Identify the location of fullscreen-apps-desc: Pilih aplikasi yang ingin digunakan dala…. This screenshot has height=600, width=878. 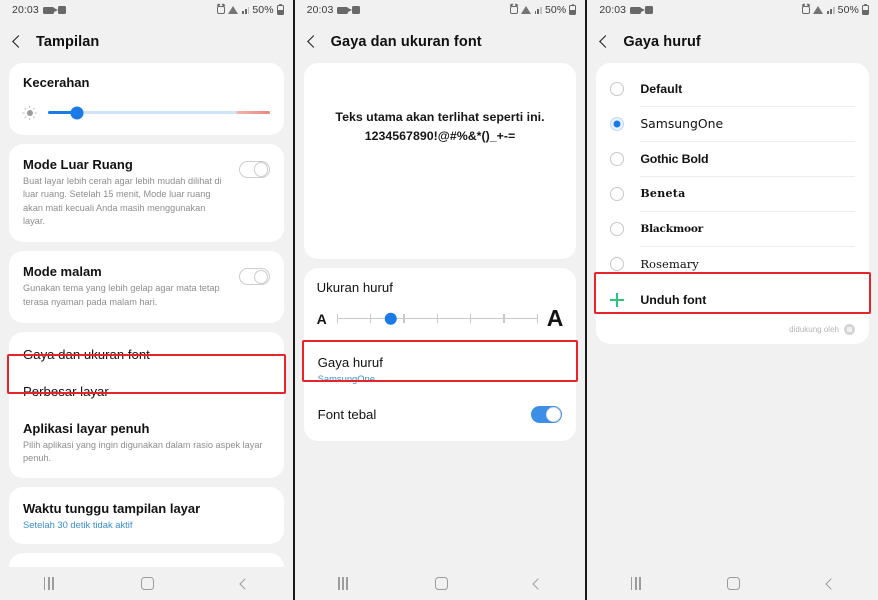
(143, 452).